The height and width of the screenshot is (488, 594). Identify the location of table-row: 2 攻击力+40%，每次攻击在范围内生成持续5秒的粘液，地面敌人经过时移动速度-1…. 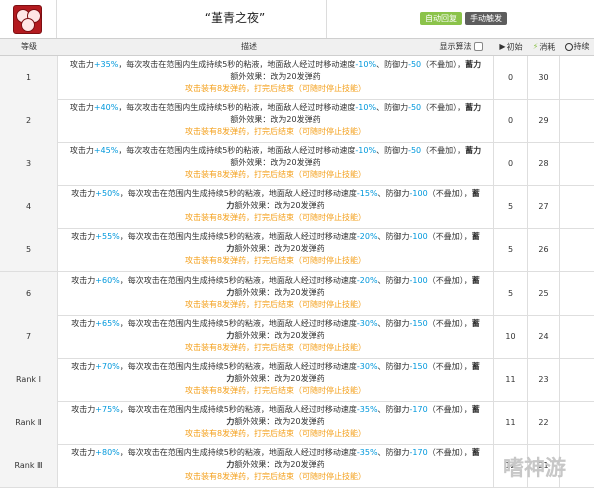
(297, 121).